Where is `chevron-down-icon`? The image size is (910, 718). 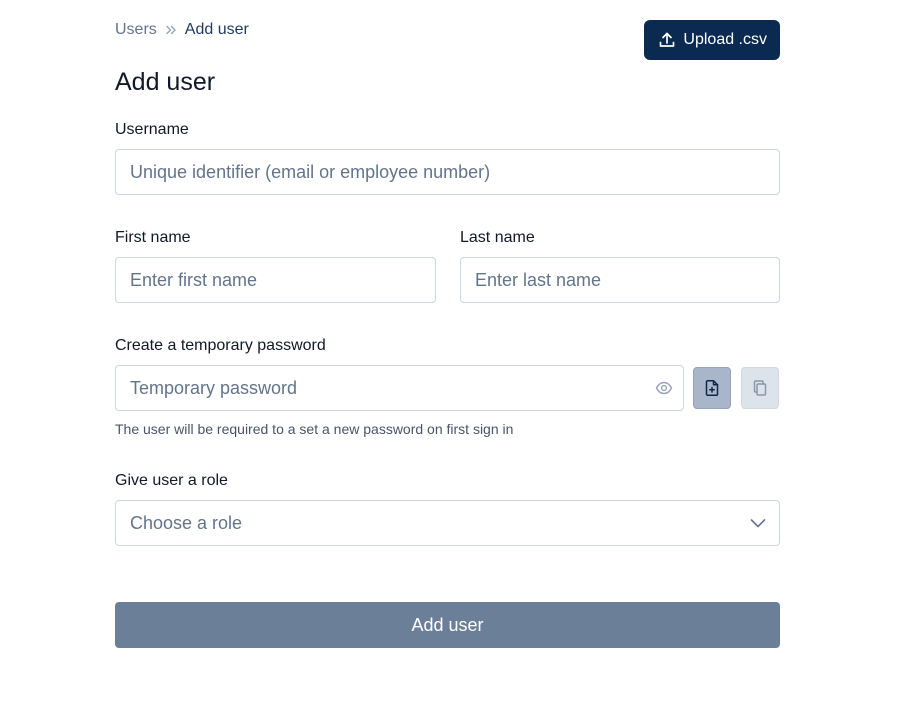
chevron-down-icon is located at coordinates (758, 523).